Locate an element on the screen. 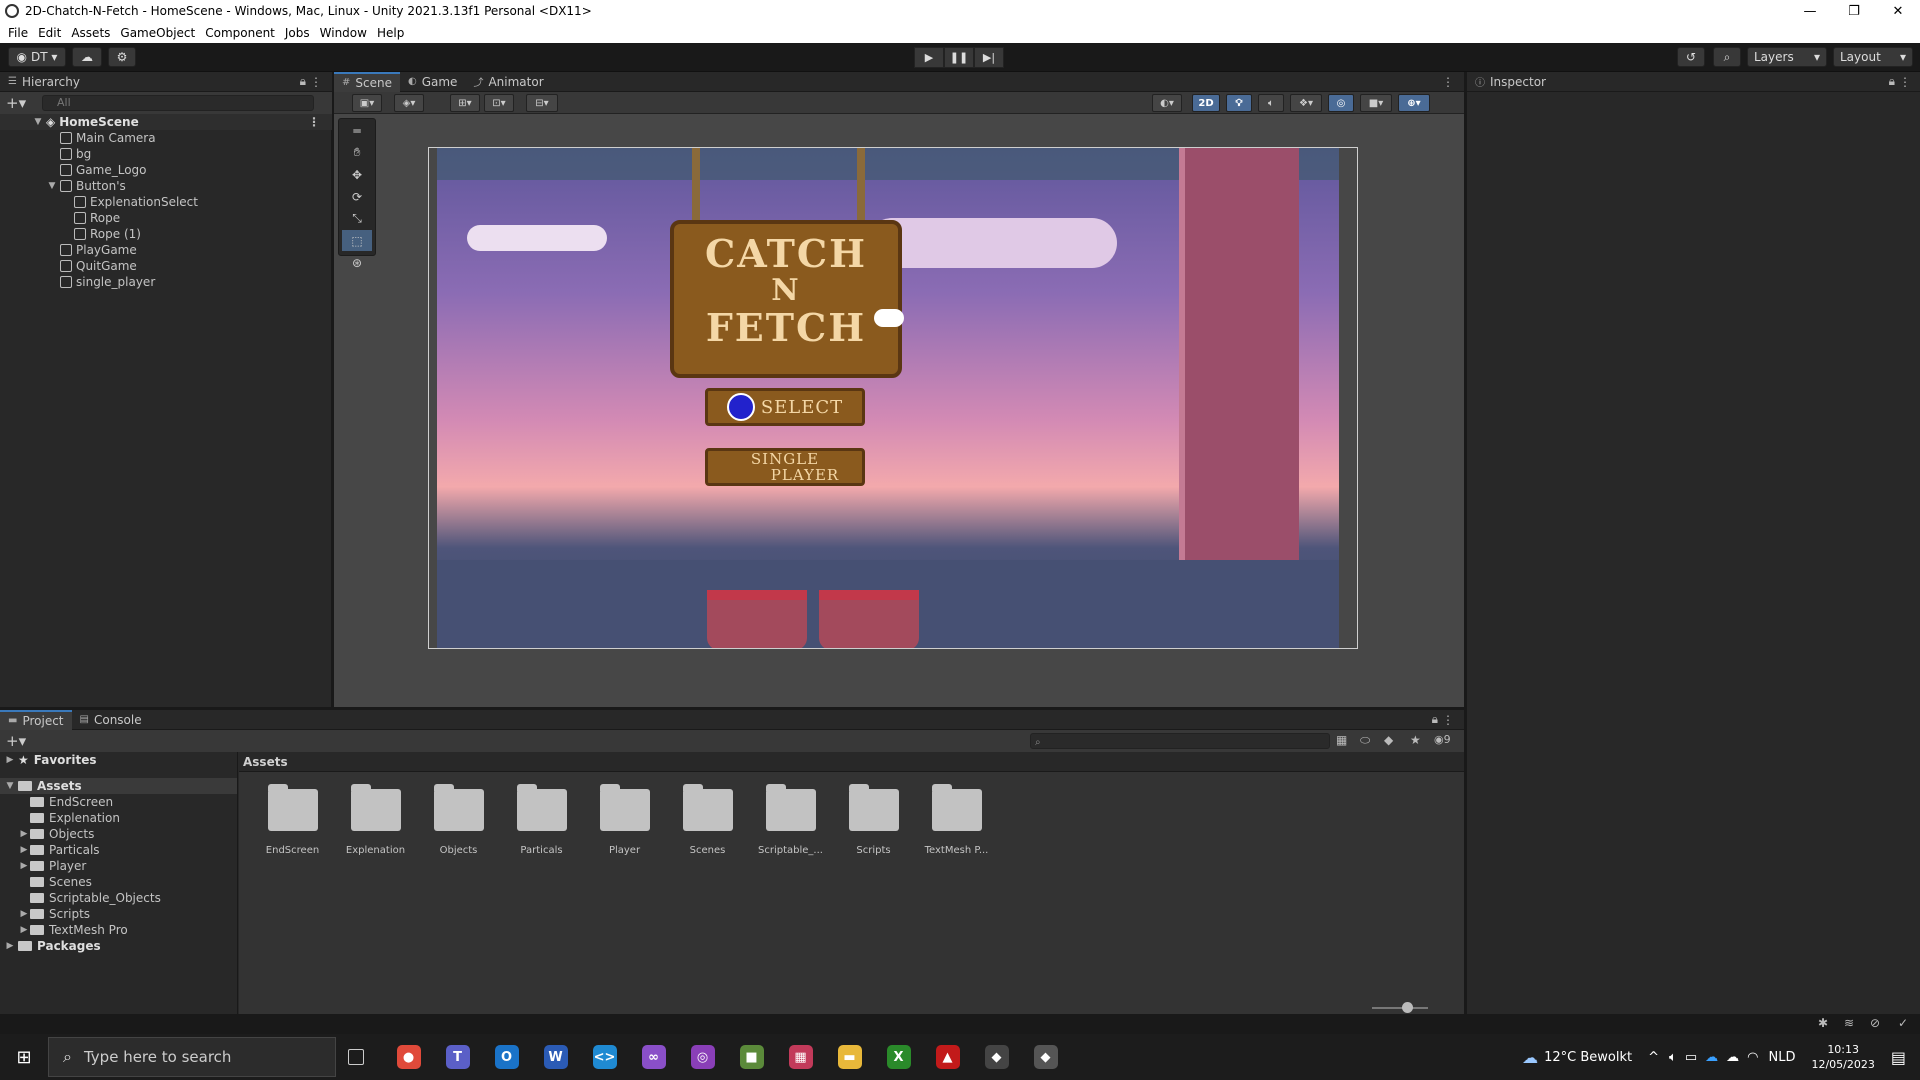 Image resolution: width=1920 pixels, height=1080 pixels. move-tool-icon: ✥ is located at coordinates (357, 174).